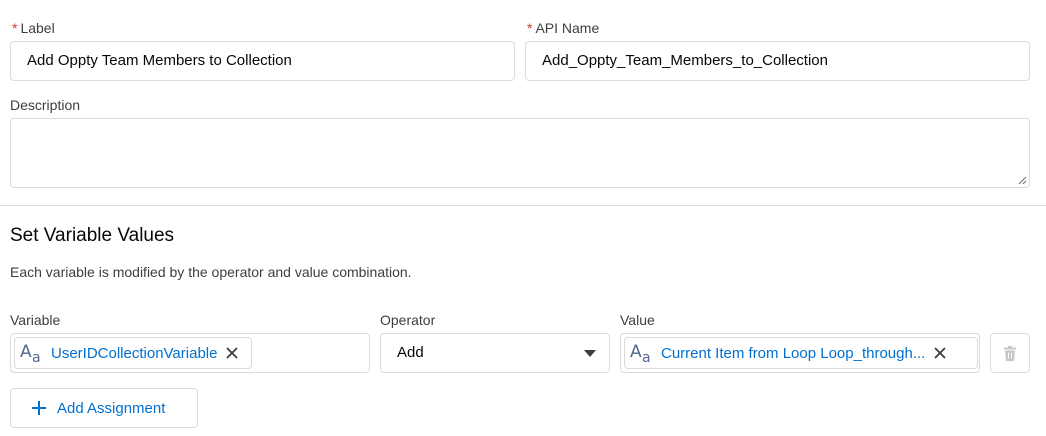  I want to click on section-divider, so click(523, 205).